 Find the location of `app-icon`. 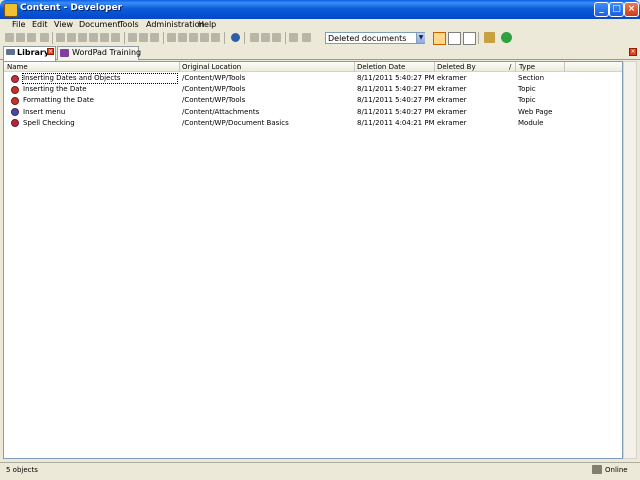

app-icon is located at coordinates (11, 10).